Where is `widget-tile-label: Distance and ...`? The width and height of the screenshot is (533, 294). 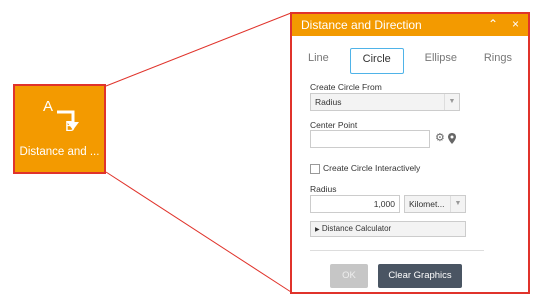 widget-tile-label: Distance and ... is located at coordinates (59, 152).